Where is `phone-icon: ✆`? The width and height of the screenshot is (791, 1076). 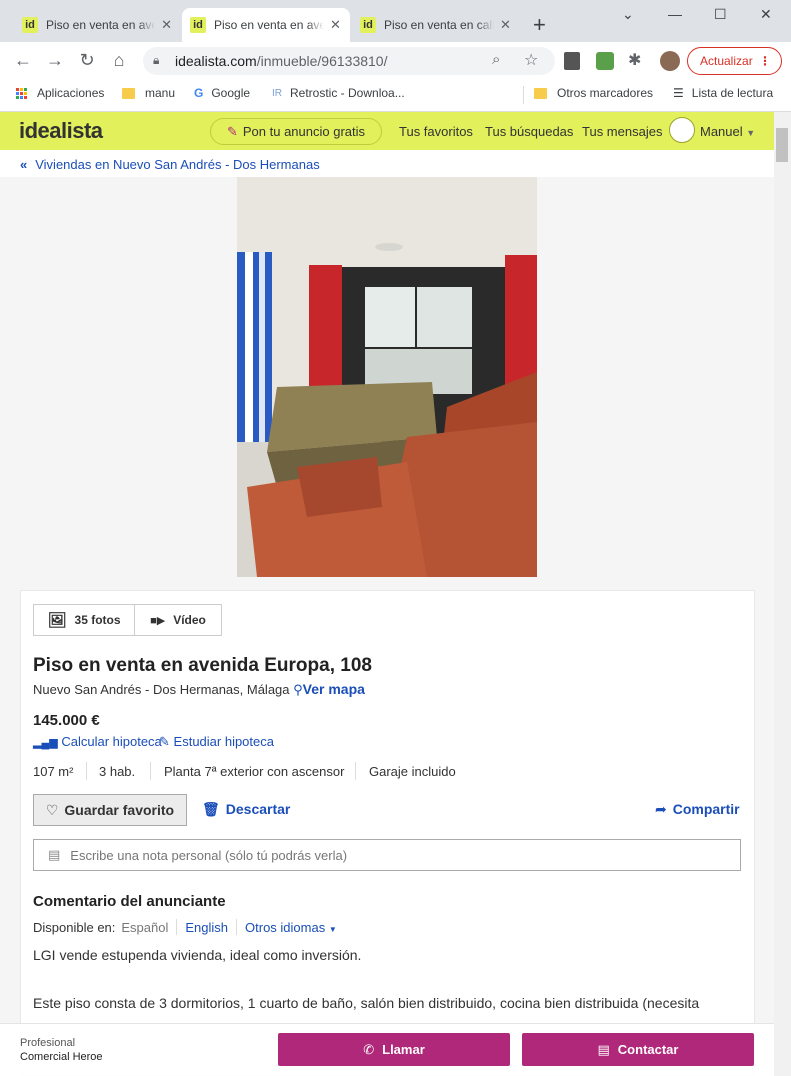 phone-icon: ✆ is located at coordinates (369, 1049).